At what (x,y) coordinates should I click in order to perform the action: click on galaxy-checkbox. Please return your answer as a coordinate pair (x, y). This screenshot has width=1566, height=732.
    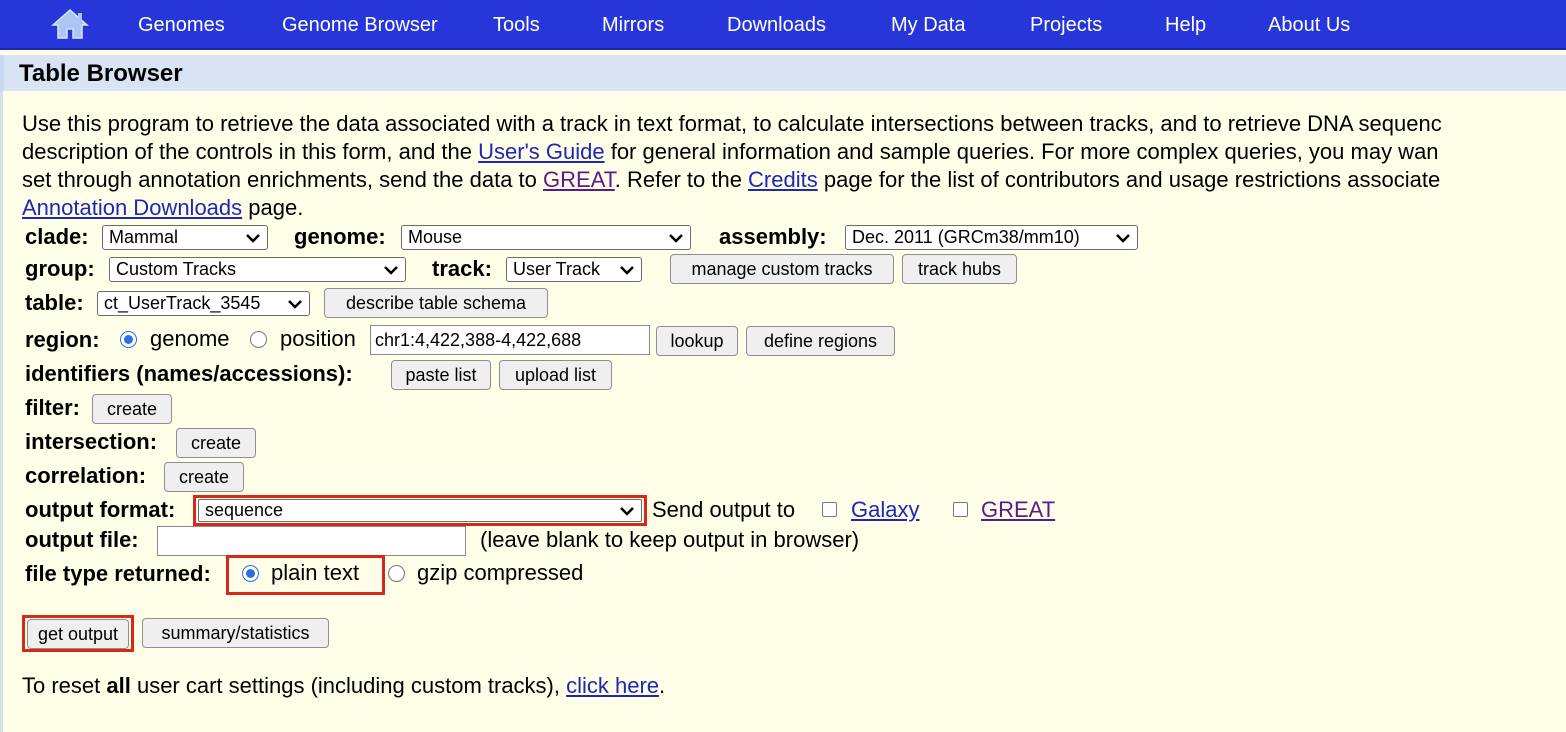
    Looking at the image, I should click on (829, 509).